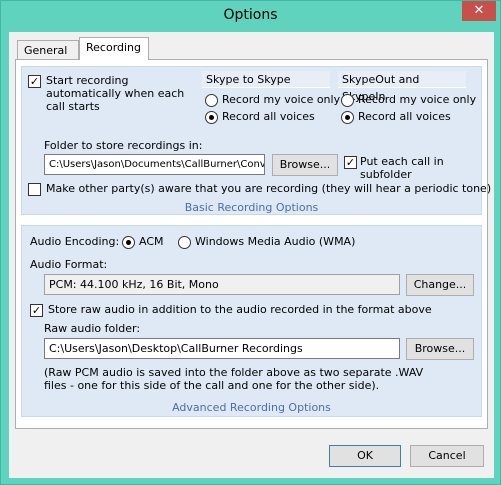 The image size is (501, 485). Describe the element at coordinates (347, 117) in the screenshot. I see `skypeout-all-voices-radio` at that location.